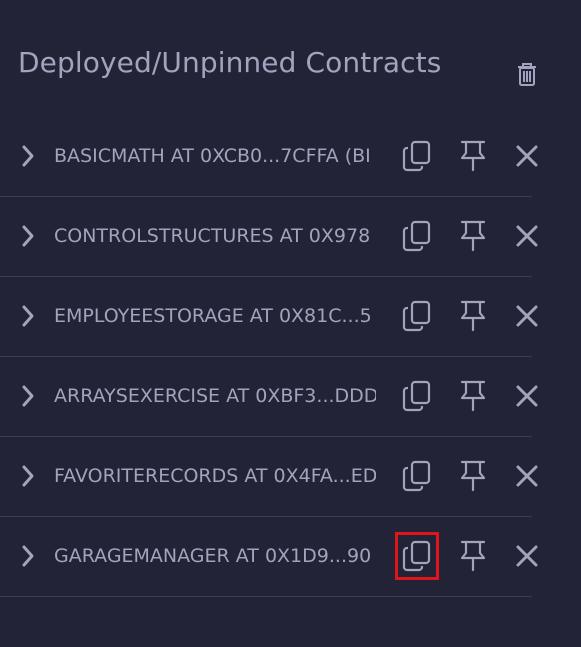 The width and height of the screenshot is (581, 647). What do you see at coordinates (212, 236) in the screenshot?
I see `contract-label: CONTROLSTRUCTURES AT 0X978` at bounding box center [212, 236].